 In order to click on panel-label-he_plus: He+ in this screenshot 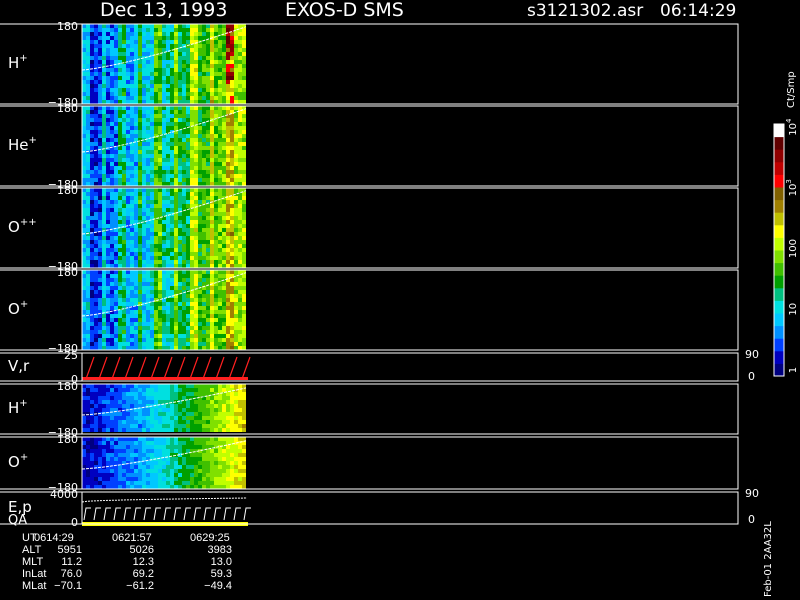, I will do `click(22, 144)`.